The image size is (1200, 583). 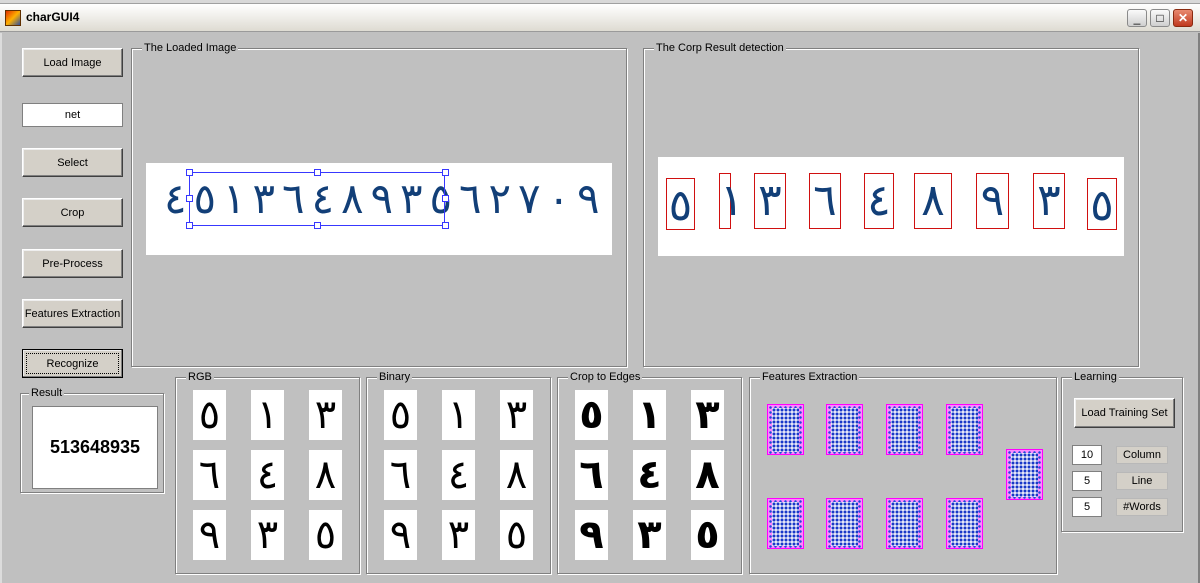 I want to click on maximize-button: □, so click(x=1160, y=18).